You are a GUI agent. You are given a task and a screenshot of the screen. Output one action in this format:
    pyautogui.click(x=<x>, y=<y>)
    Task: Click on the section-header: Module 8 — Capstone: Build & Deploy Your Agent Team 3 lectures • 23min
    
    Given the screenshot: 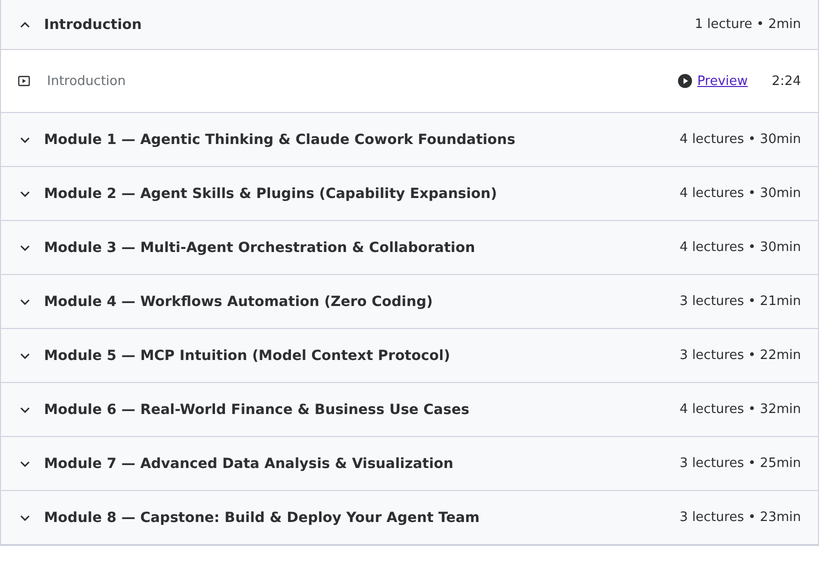 What is the action you would take?
    pyautogui.click(x=409, y=518)
    